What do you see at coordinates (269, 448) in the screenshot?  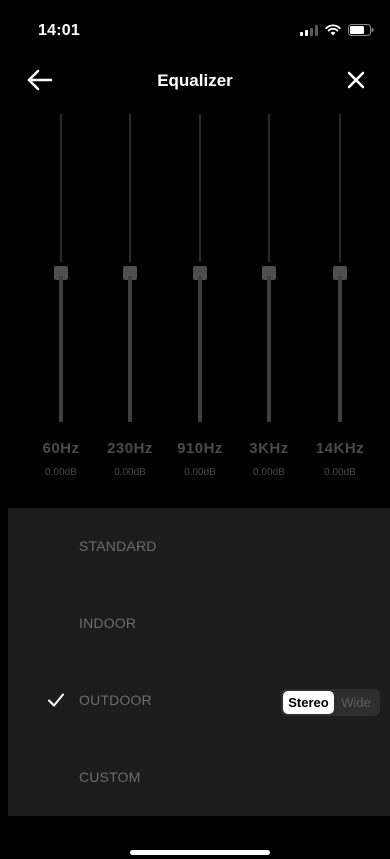 I see `eq-frequency-label: 3KHz` at bounding box center [269, 448].